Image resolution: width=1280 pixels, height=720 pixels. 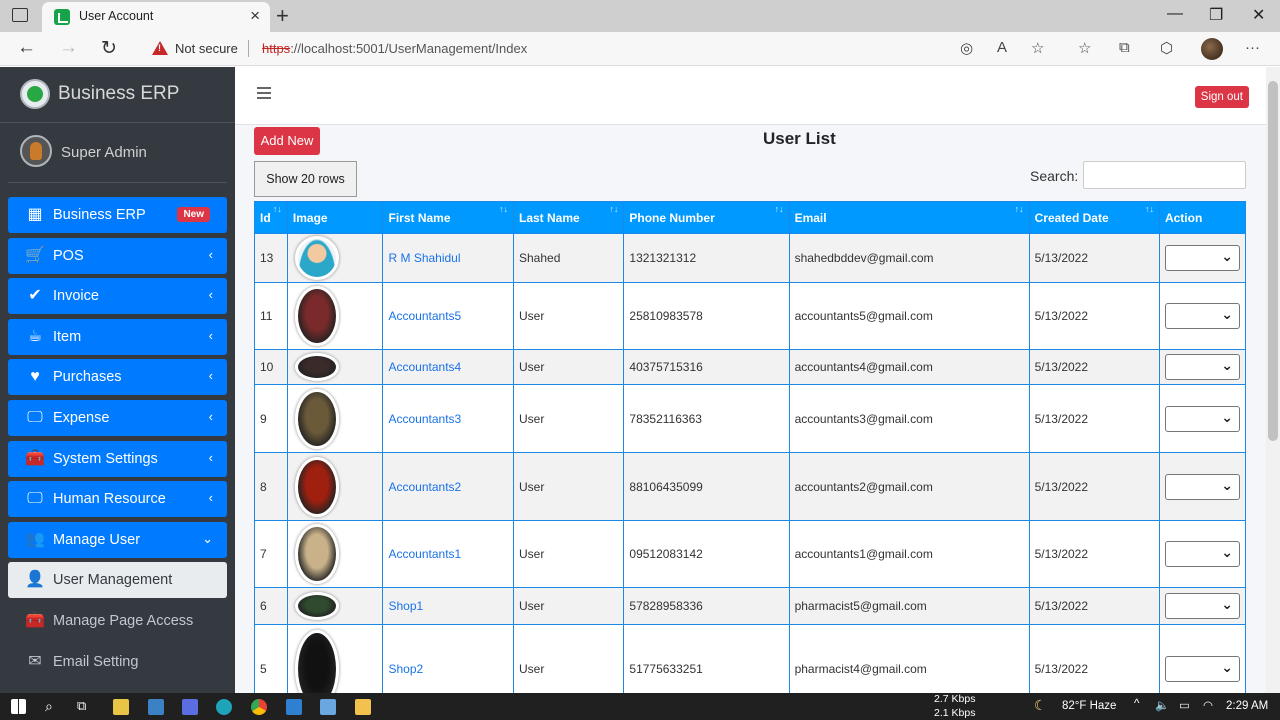 What do you see at coordinates (448, 554) in the screenshot?
I see `cell-first-name-link: Accountants1` at bounding box center [448, 554].